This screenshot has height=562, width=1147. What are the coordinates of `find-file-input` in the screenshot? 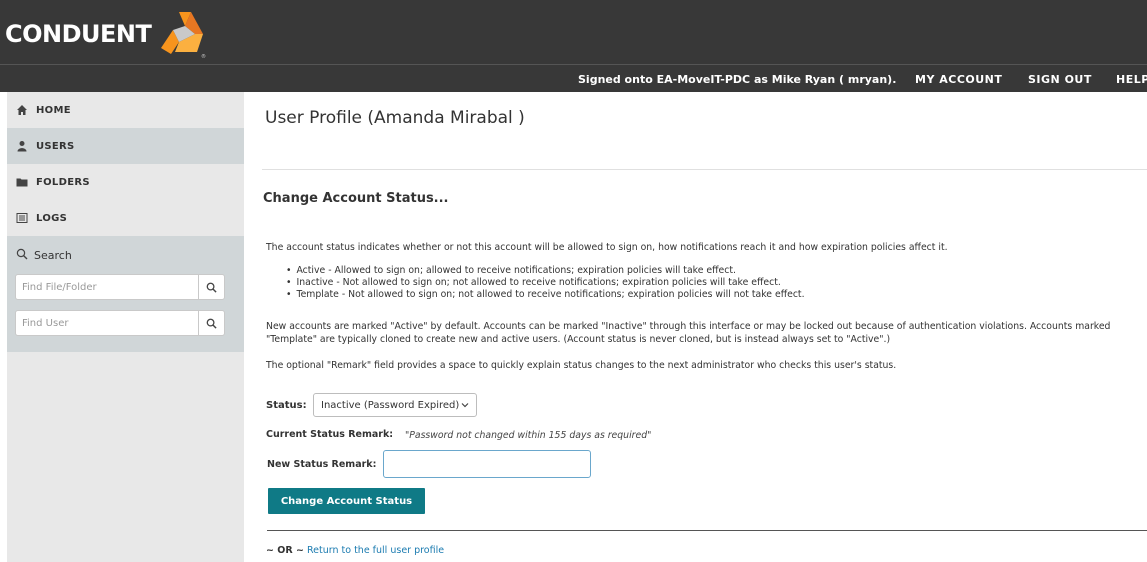 It's located at (107, 287).